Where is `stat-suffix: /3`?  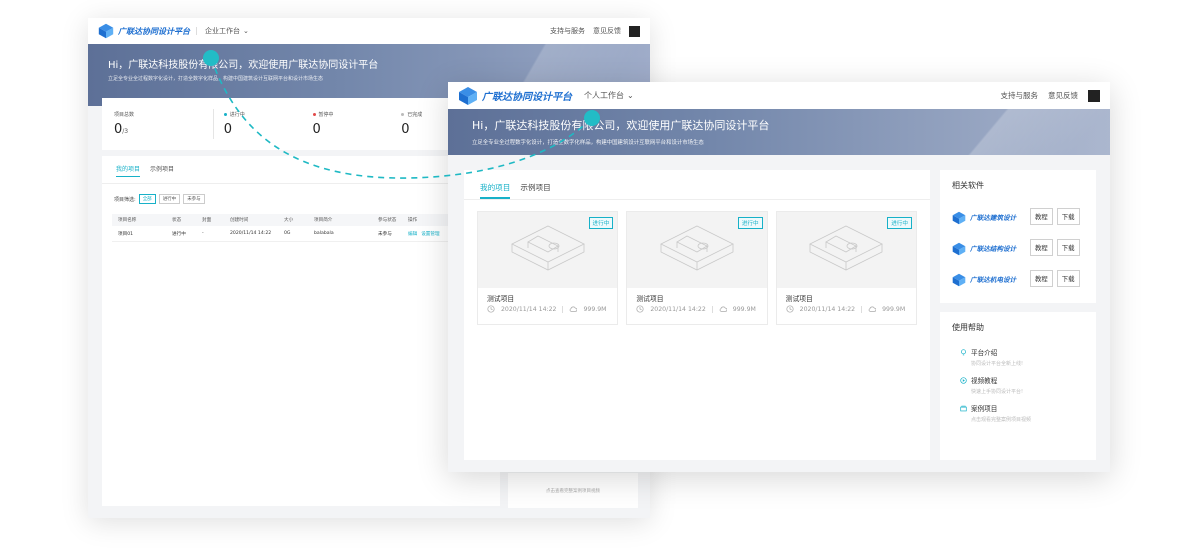 stat-suffix: /3 is located at coordinates (125, 131).